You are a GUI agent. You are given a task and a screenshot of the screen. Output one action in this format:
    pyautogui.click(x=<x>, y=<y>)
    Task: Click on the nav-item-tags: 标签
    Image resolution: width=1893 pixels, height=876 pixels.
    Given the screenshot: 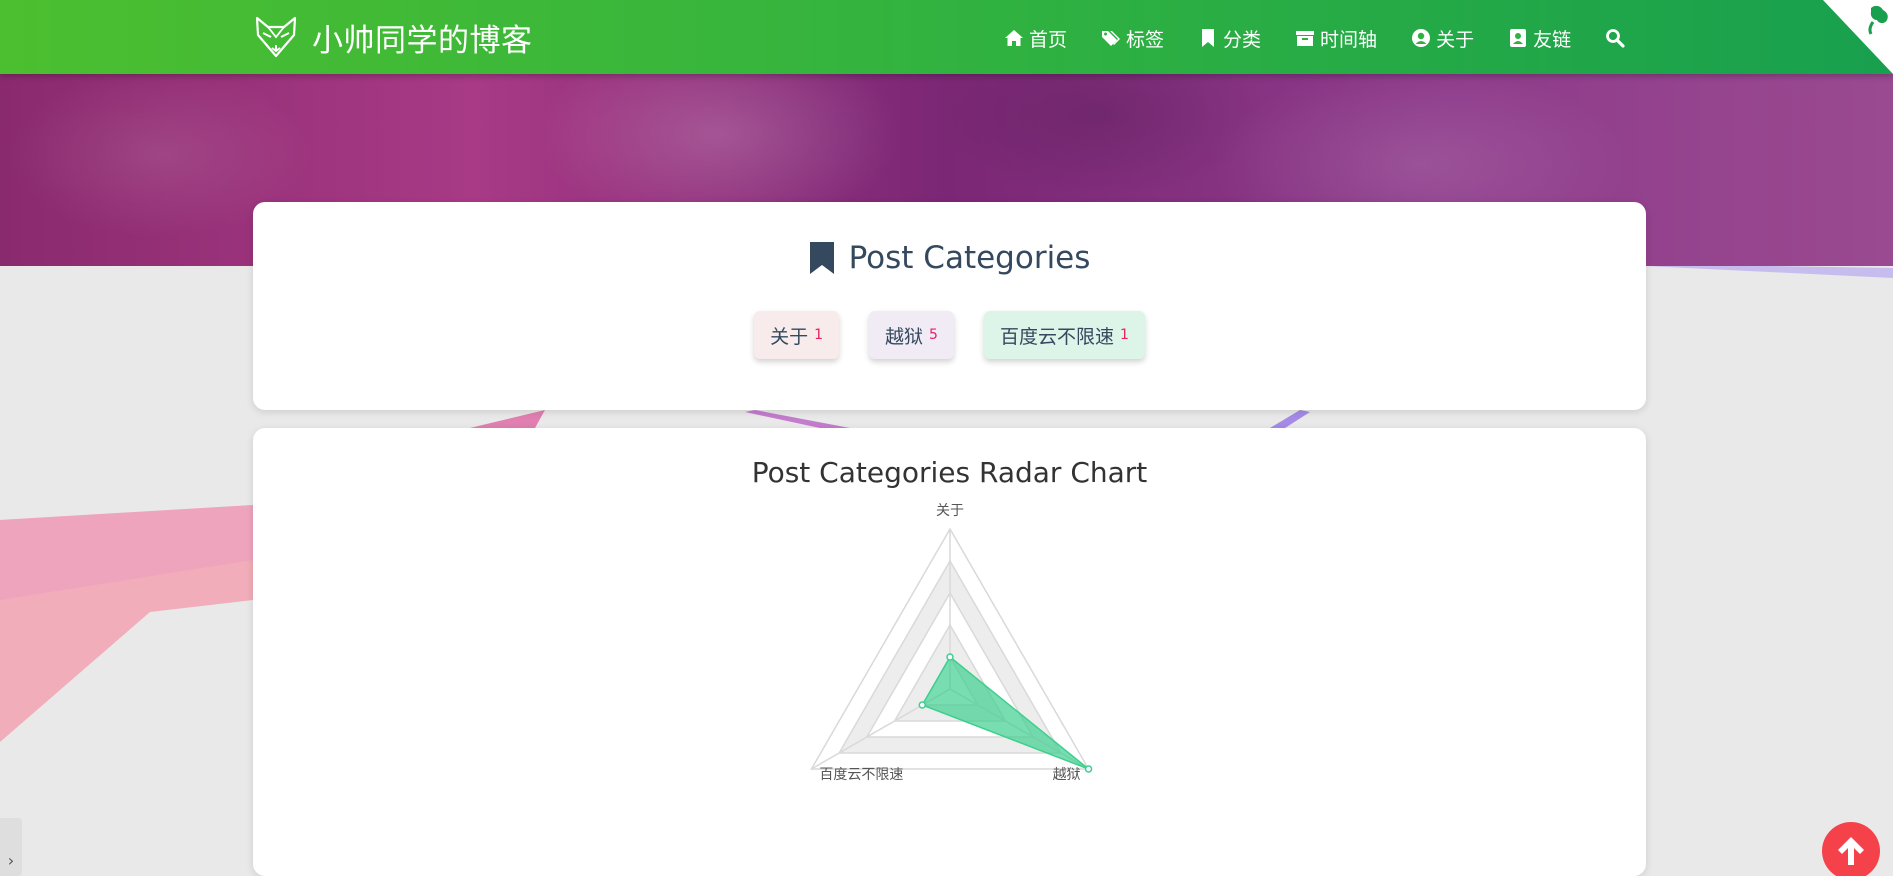 What is the action you would take?
    pyautogui.click(x=1132, y=38)
    